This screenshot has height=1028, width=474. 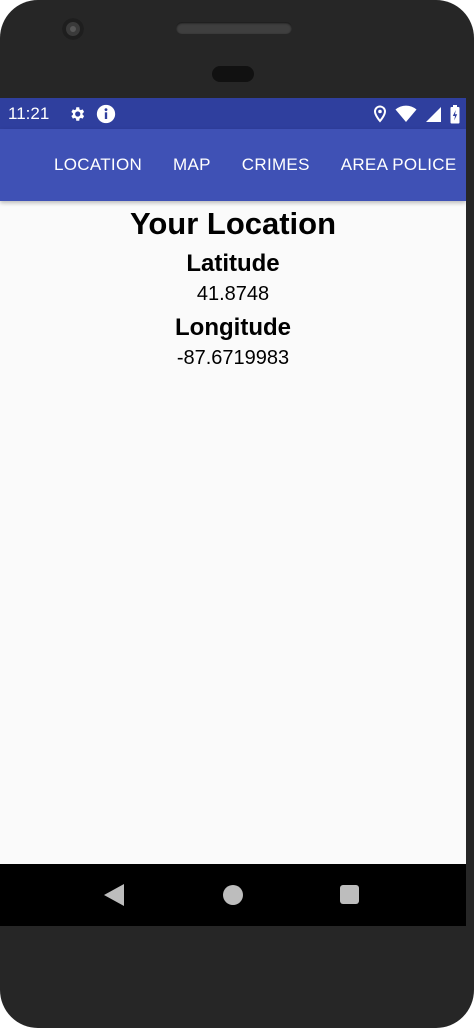 I want to click on longitude-label: Longitude, so click(x=233, y=327).